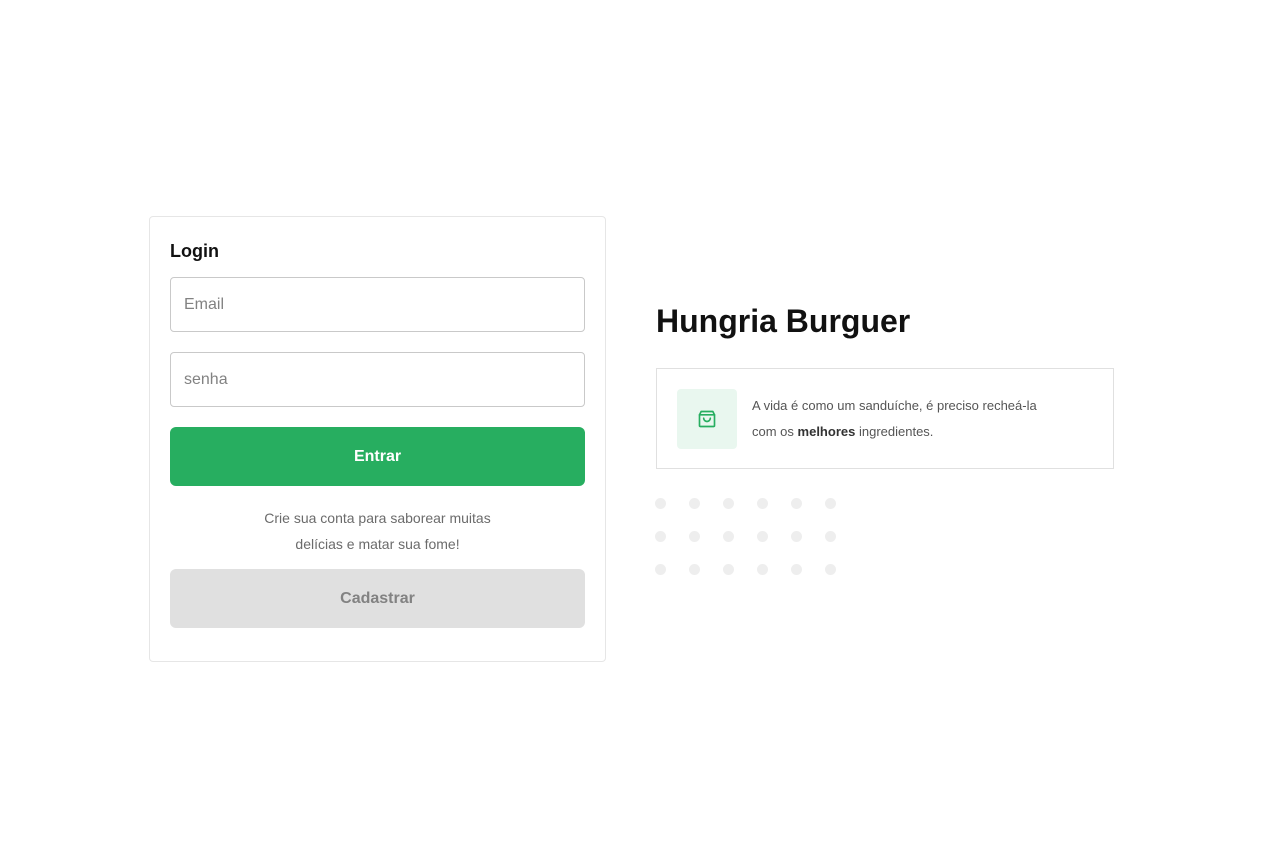 This screenshot has width=1280, height=862. Describe the element at coordinates (377, 304) in the screenshot. I see `email-input` at that location.